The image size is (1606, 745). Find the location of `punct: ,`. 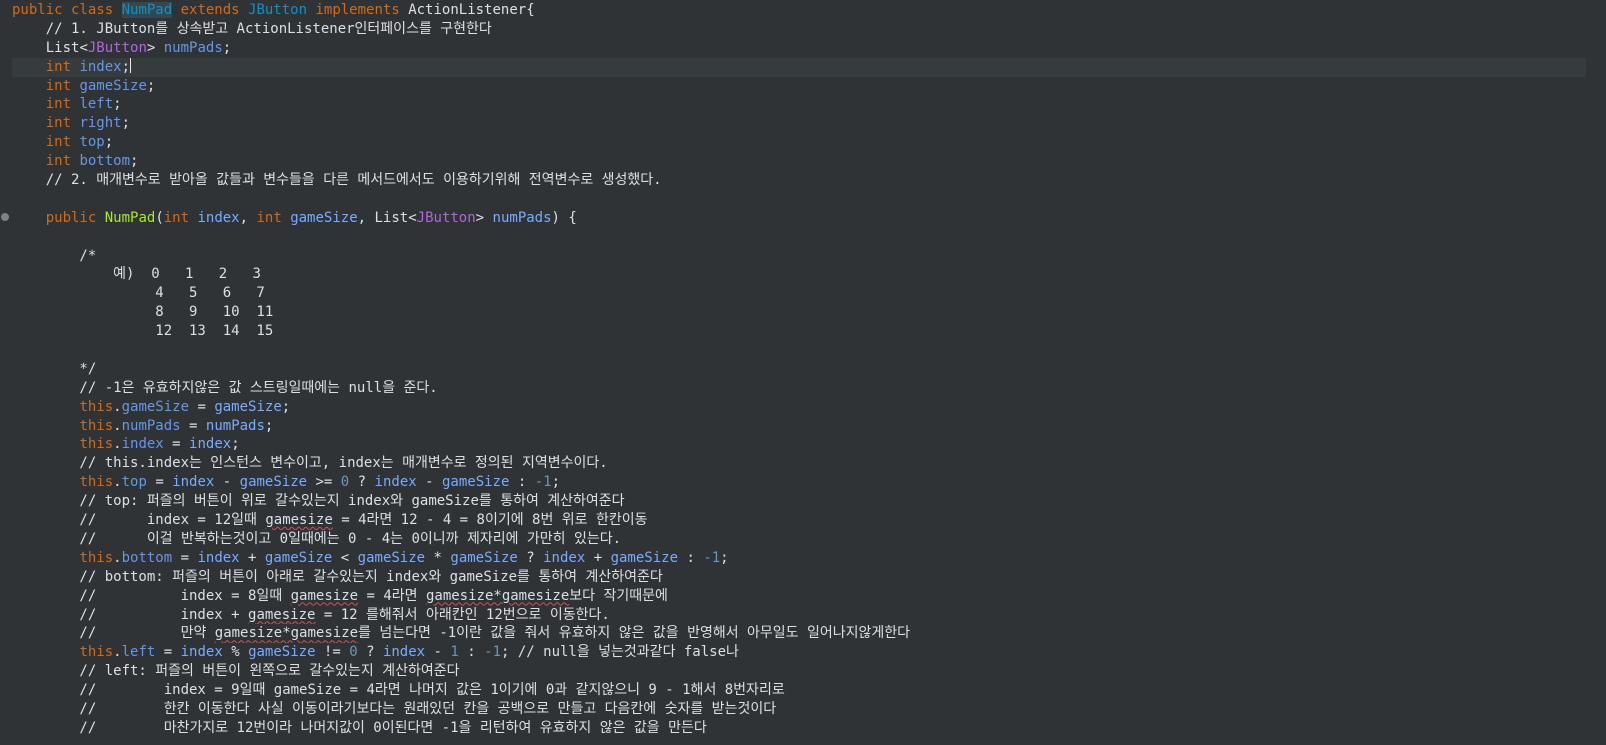

punct: , is located at coordinates (248, 217).